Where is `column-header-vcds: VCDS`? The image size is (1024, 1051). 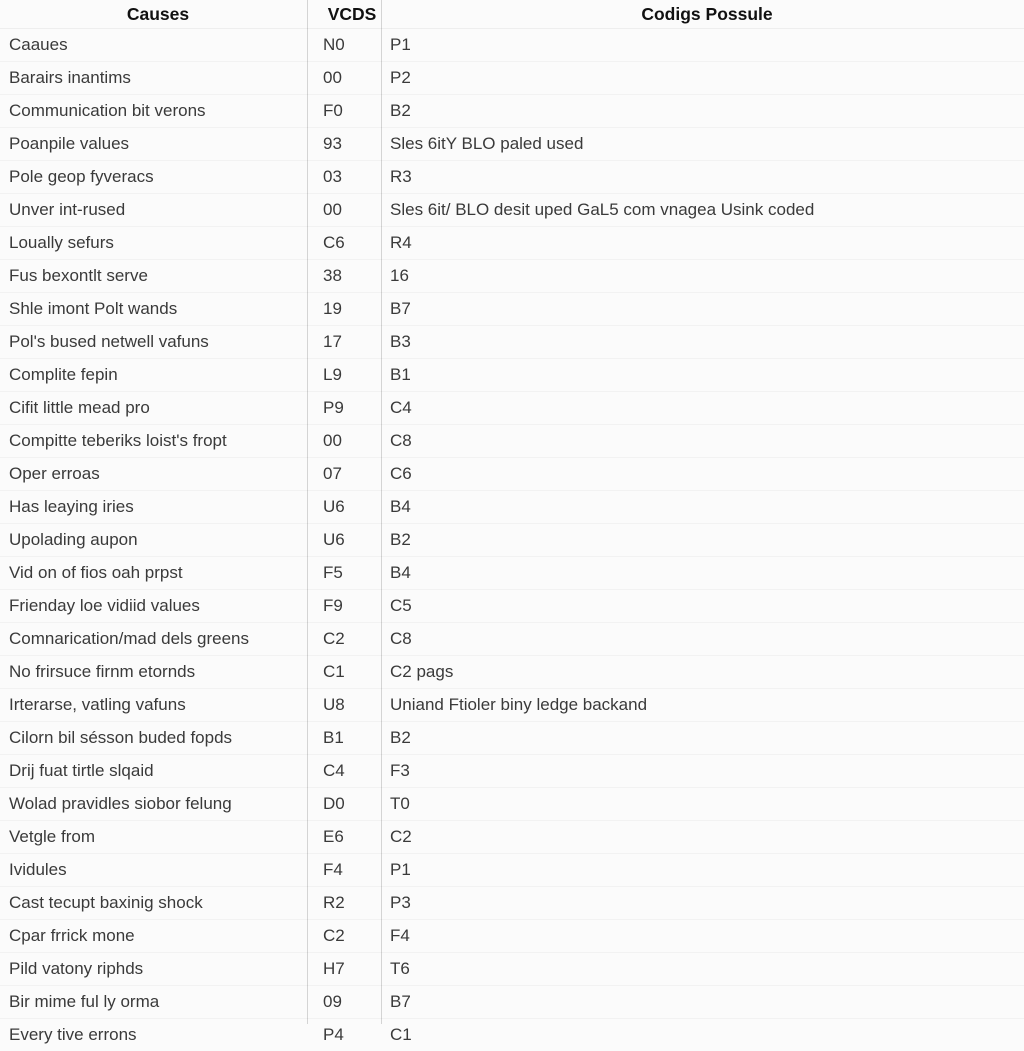
column-header-vcds: VCDS is located at coordinates (344, 14).